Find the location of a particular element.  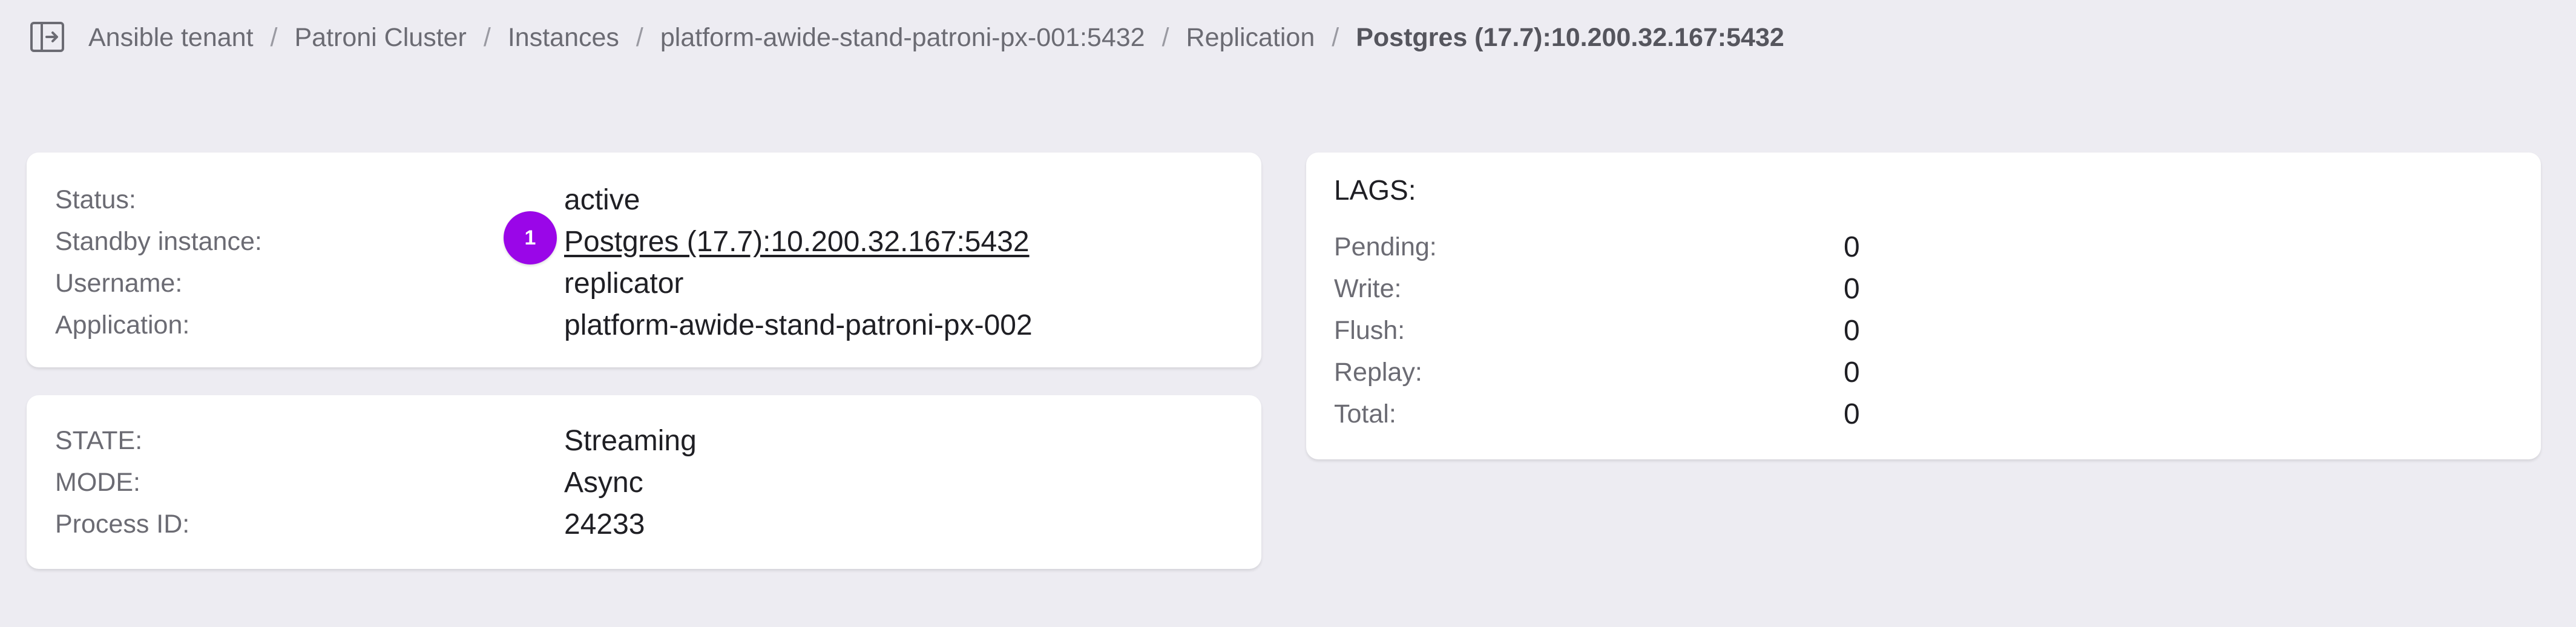

breadcrumb-replication: Replication is located at coordinates (1250, 38).